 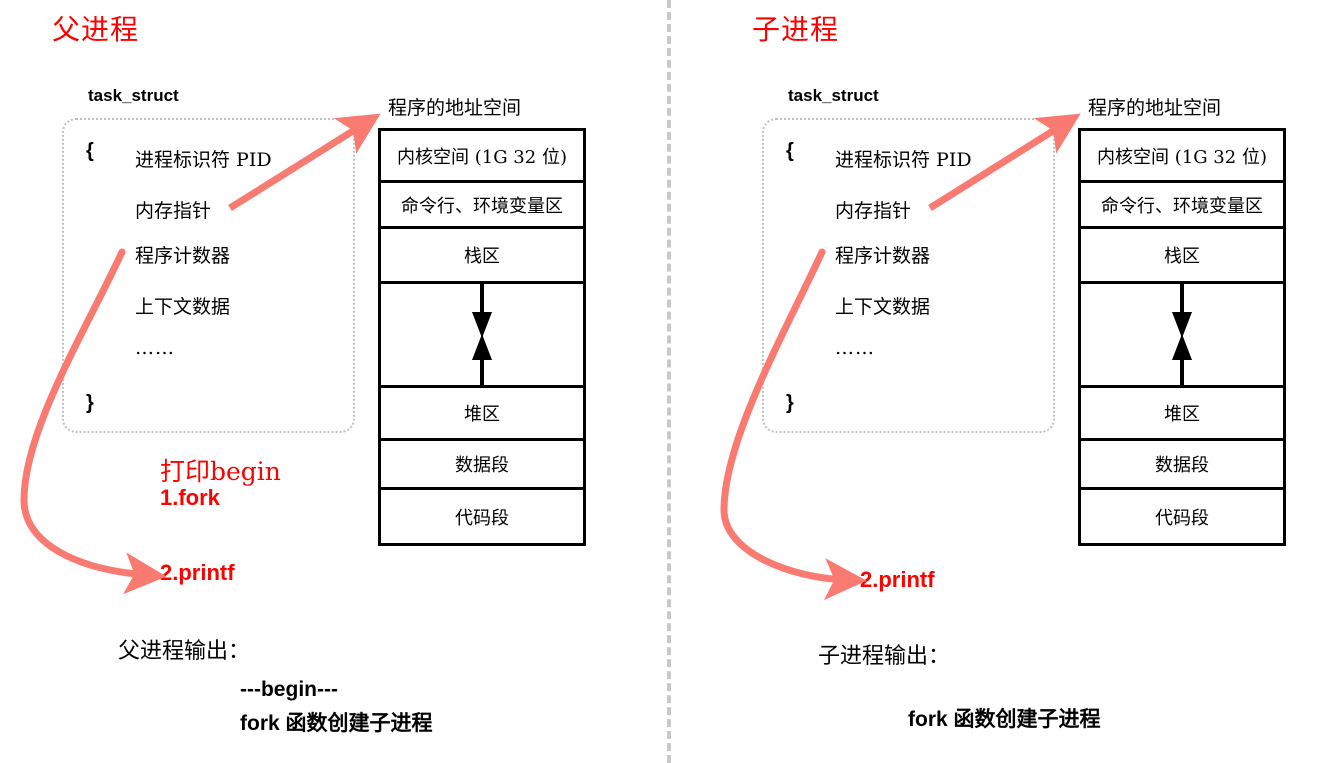 I want to click on address-space-box-parent: 内核空间 (1G 32 位) 命令行、环境变量区 栈区 堆区 数据段 代码段, so click(x=482, y=337).